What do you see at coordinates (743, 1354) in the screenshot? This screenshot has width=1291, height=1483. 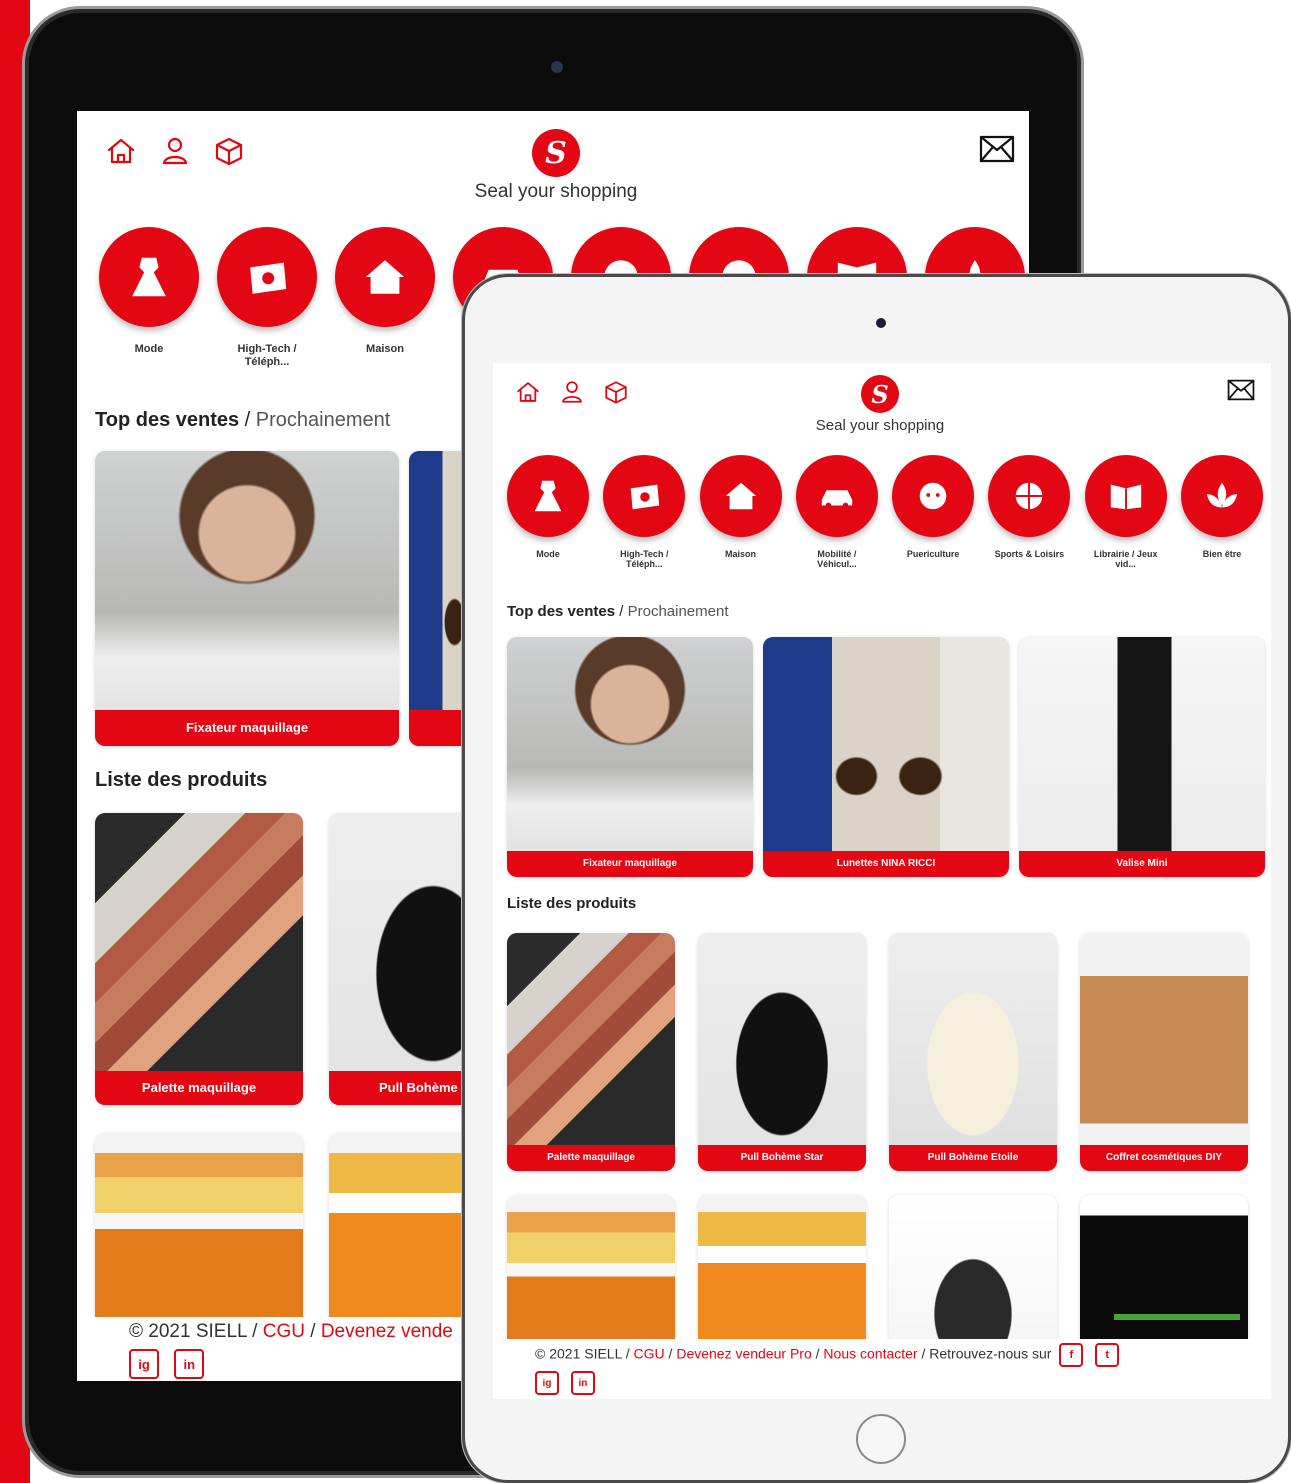 I see `seller-link: Devenez vendeur Pro` at bounding box center [743, 1354].